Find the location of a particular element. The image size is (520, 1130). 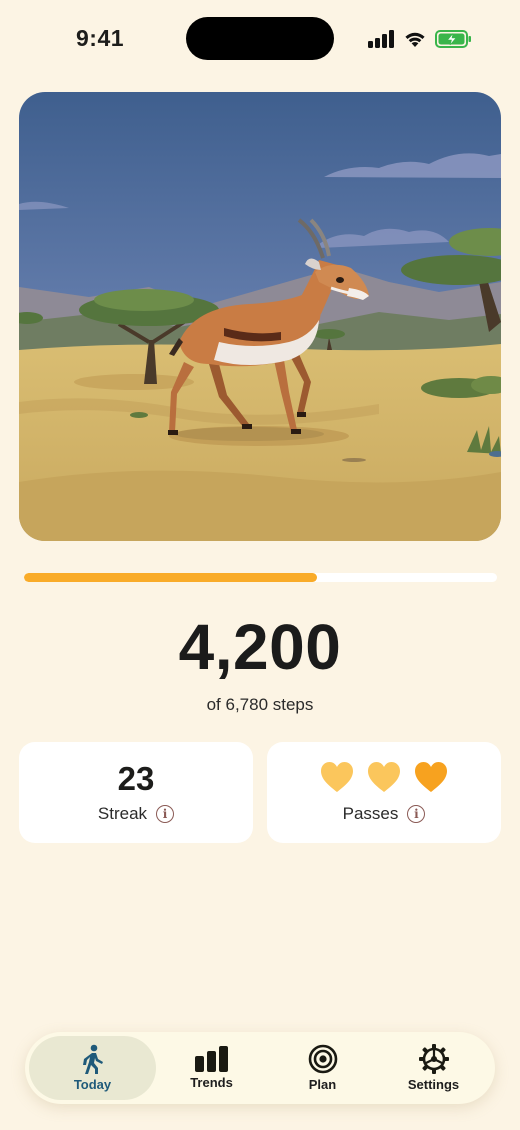

steps-progress-bar is located at coordinates (260, 577).